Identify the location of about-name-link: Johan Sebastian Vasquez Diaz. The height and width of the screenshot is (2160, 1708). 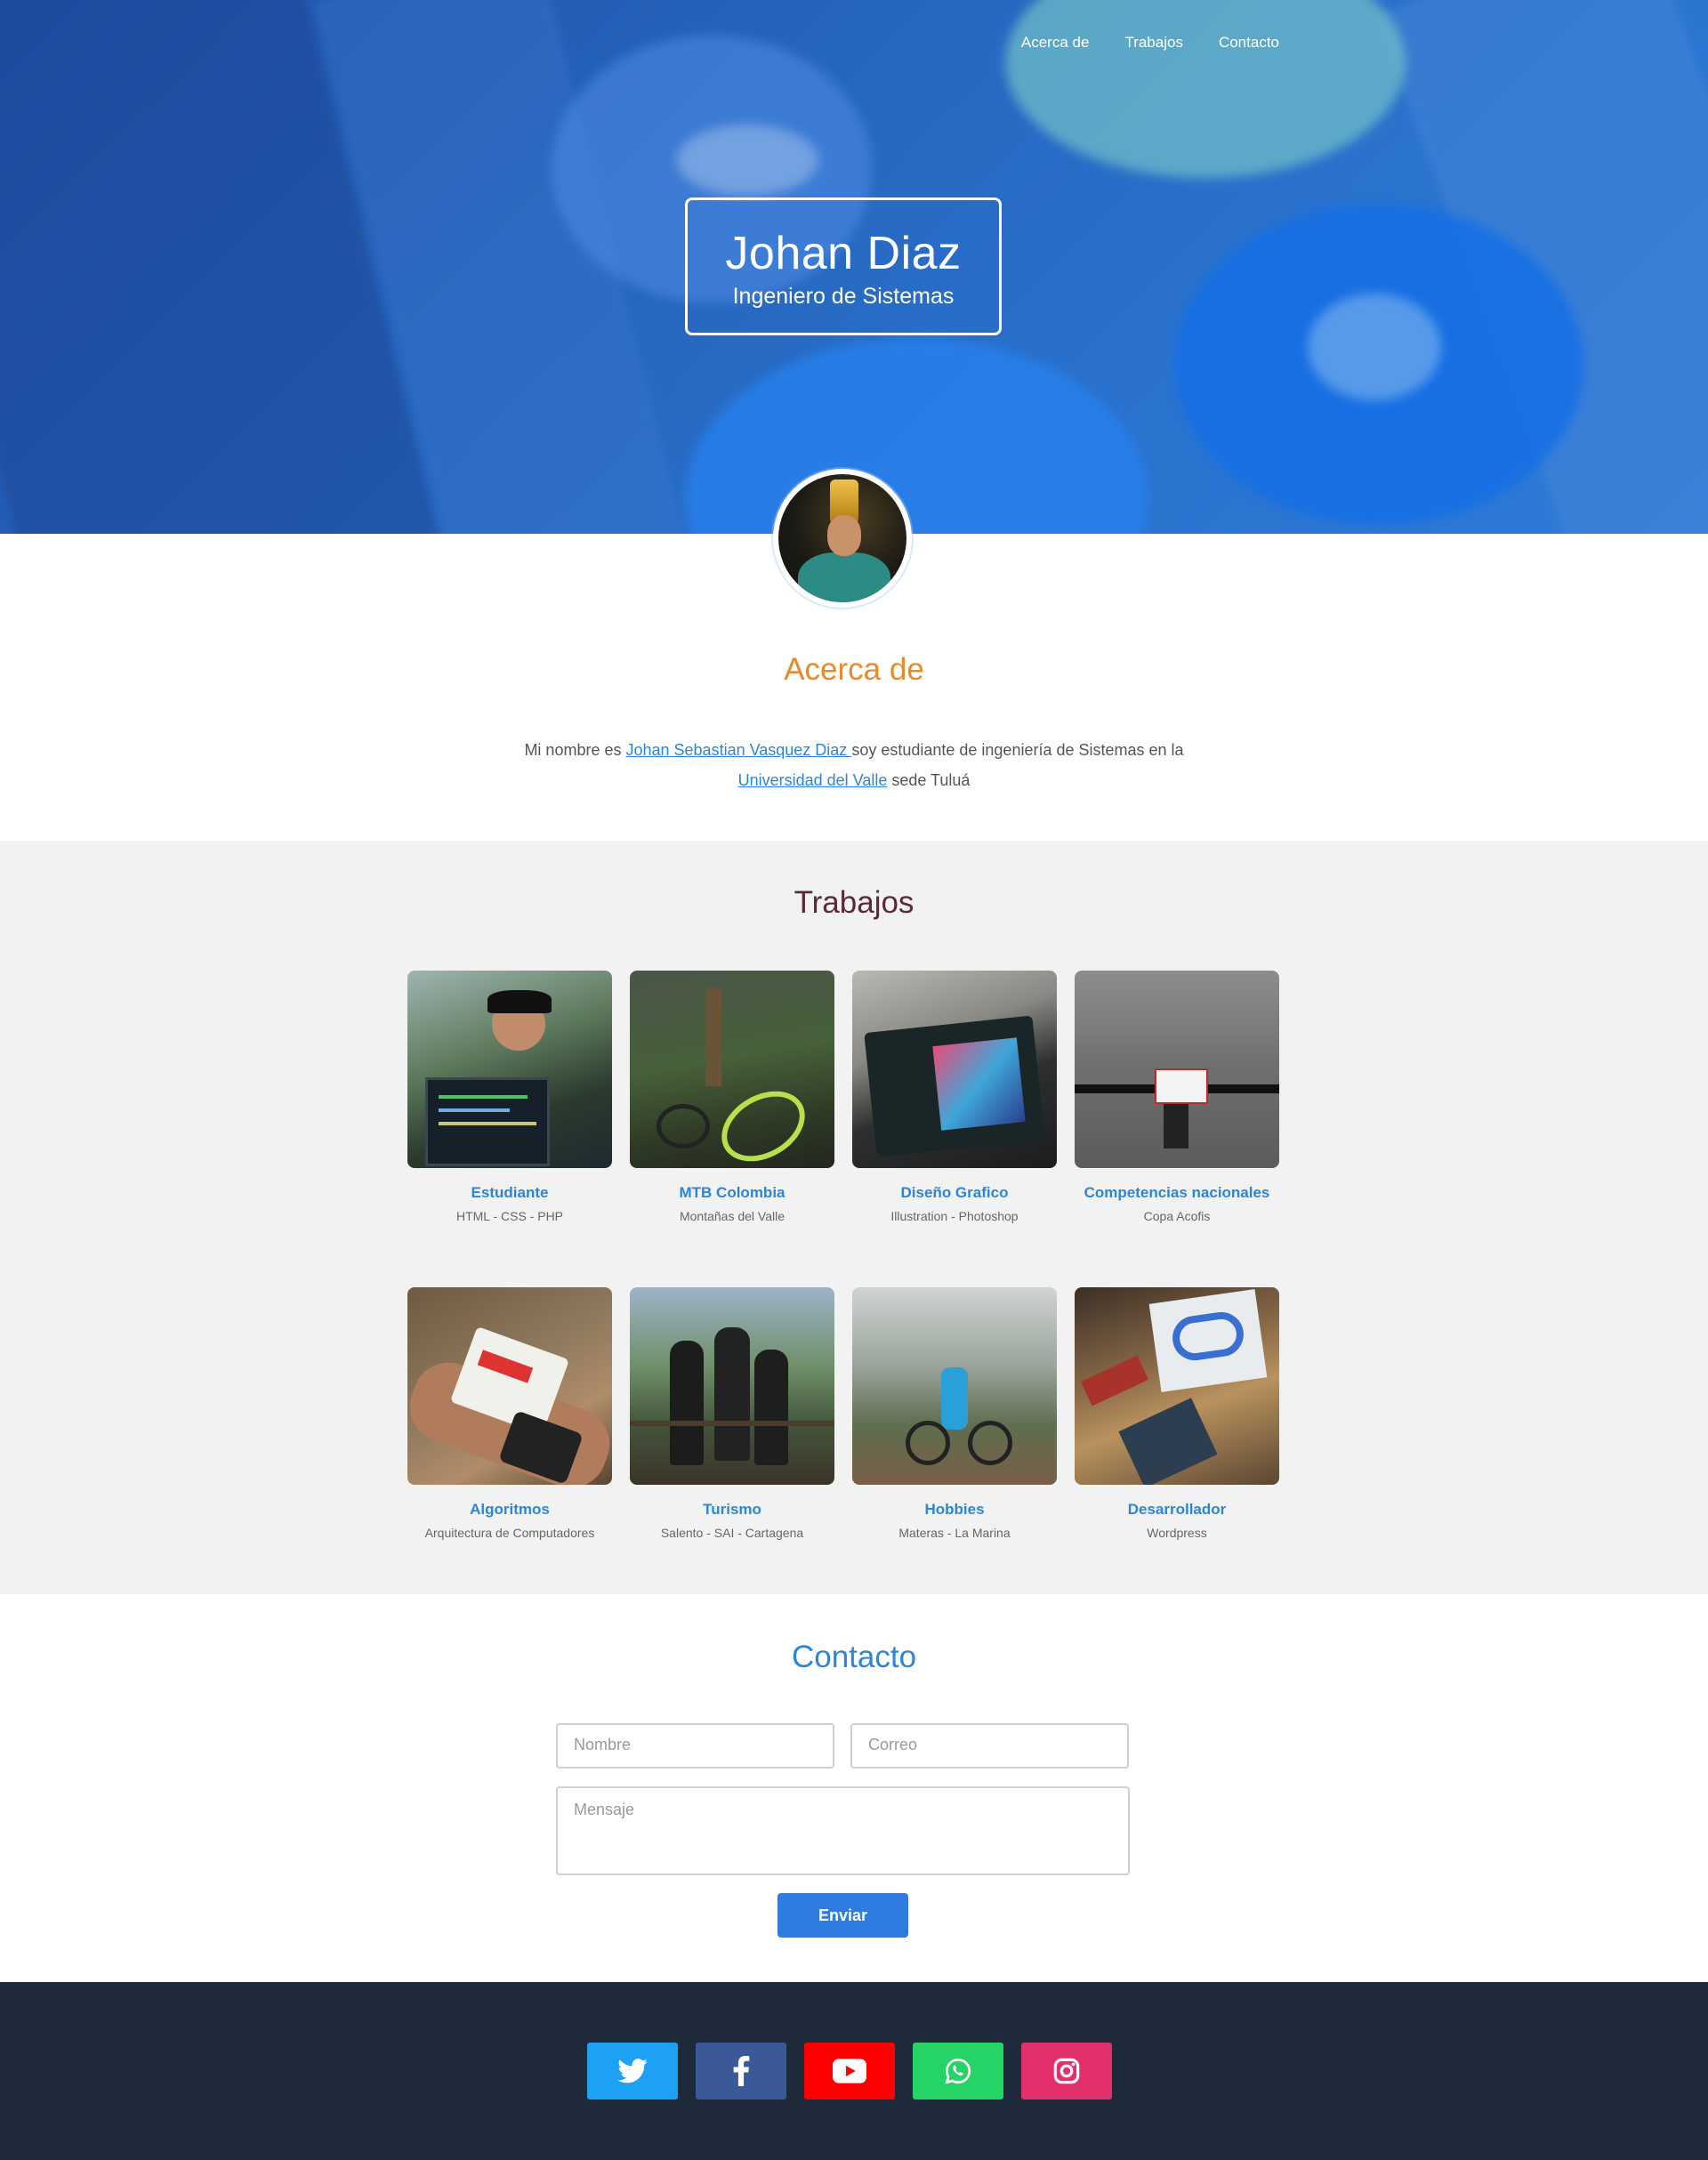
(738, 750).